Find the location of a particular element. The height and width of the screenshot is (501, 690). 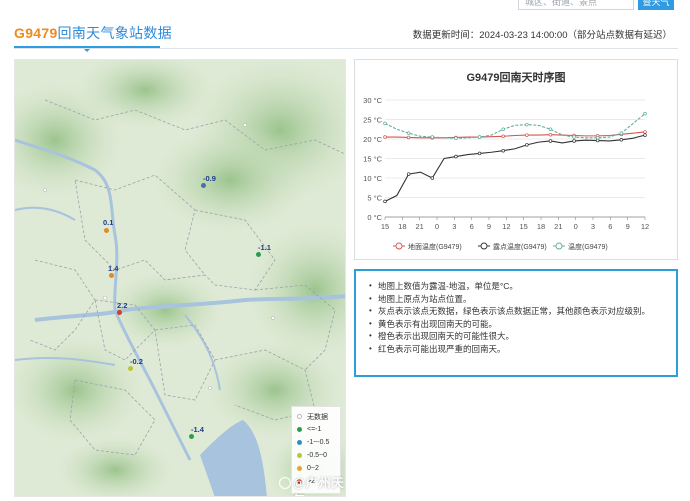

legend-label: <=-1 is located at coordinates (314, 429).